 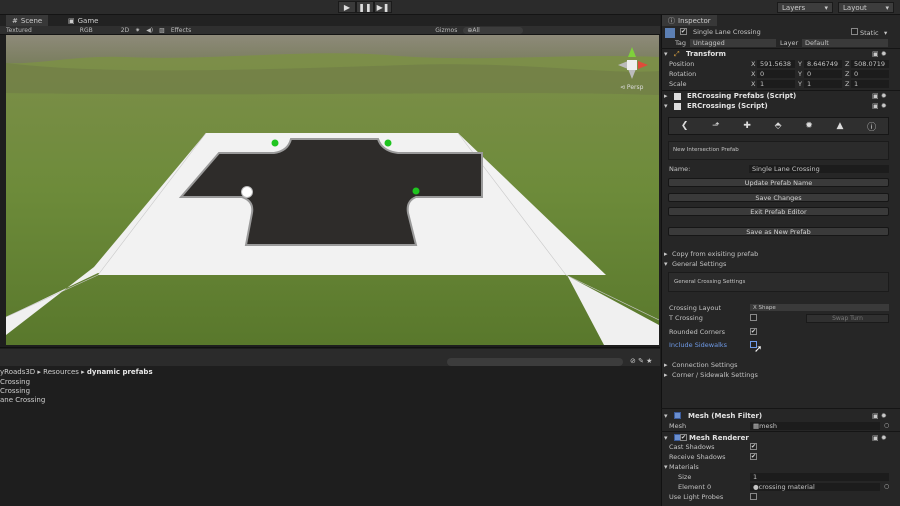 I want to click on breadcrumb-item: yRoads3D, so click(x=17, y=372).